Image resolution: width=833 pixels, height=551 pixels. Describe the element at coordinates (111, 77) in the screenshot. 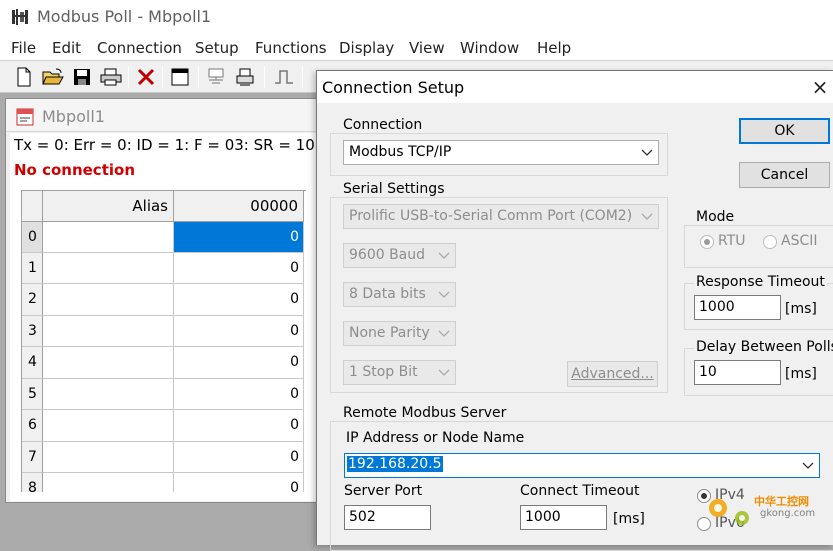

I see `print-icon` at that location.